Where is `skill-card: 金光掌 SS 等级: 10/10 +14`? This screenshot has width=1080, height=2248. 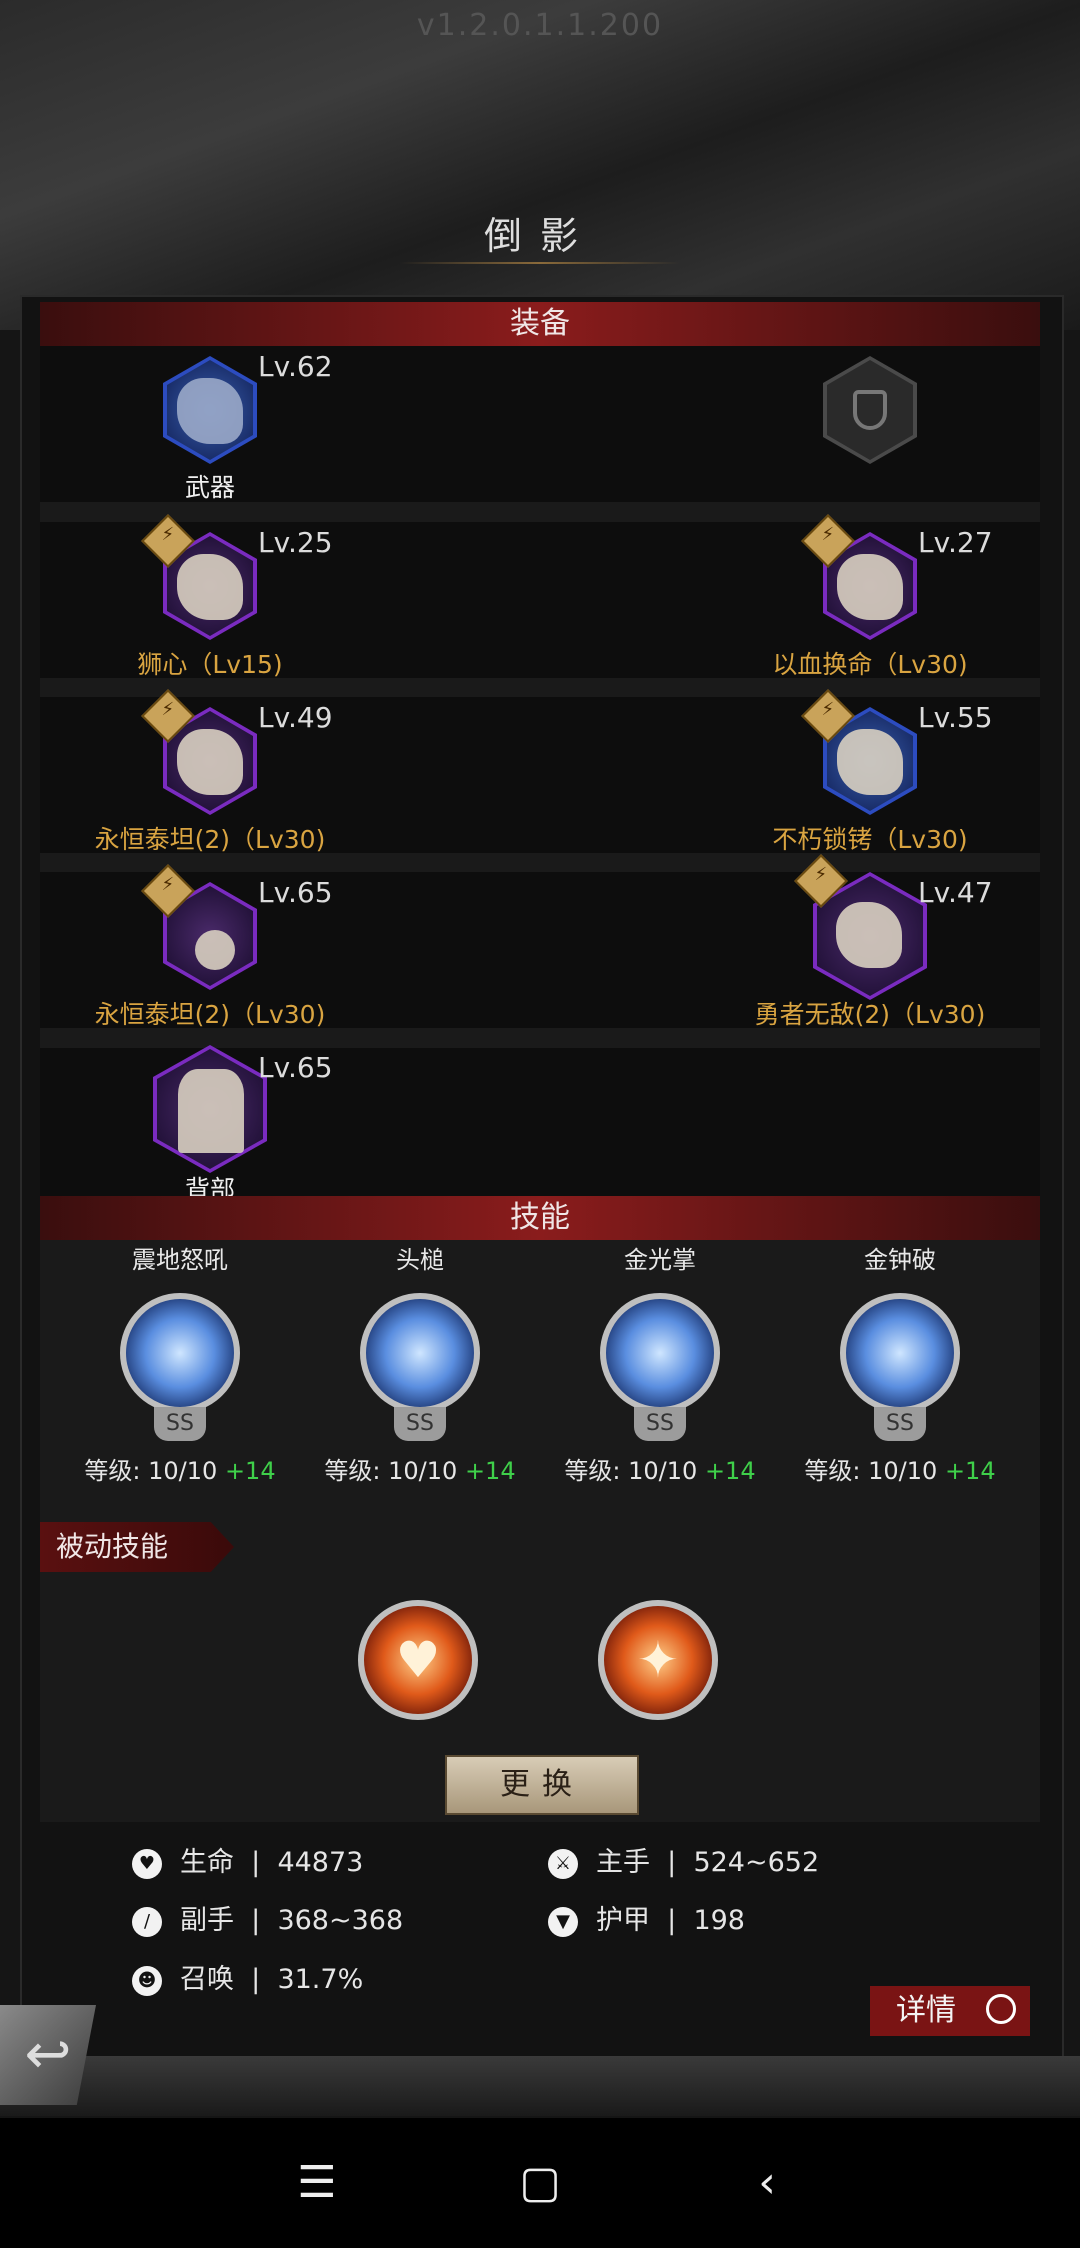
skill-card: 金光掌 SS 等级: 10/10 +14 is located at coordinates (660, 1363).